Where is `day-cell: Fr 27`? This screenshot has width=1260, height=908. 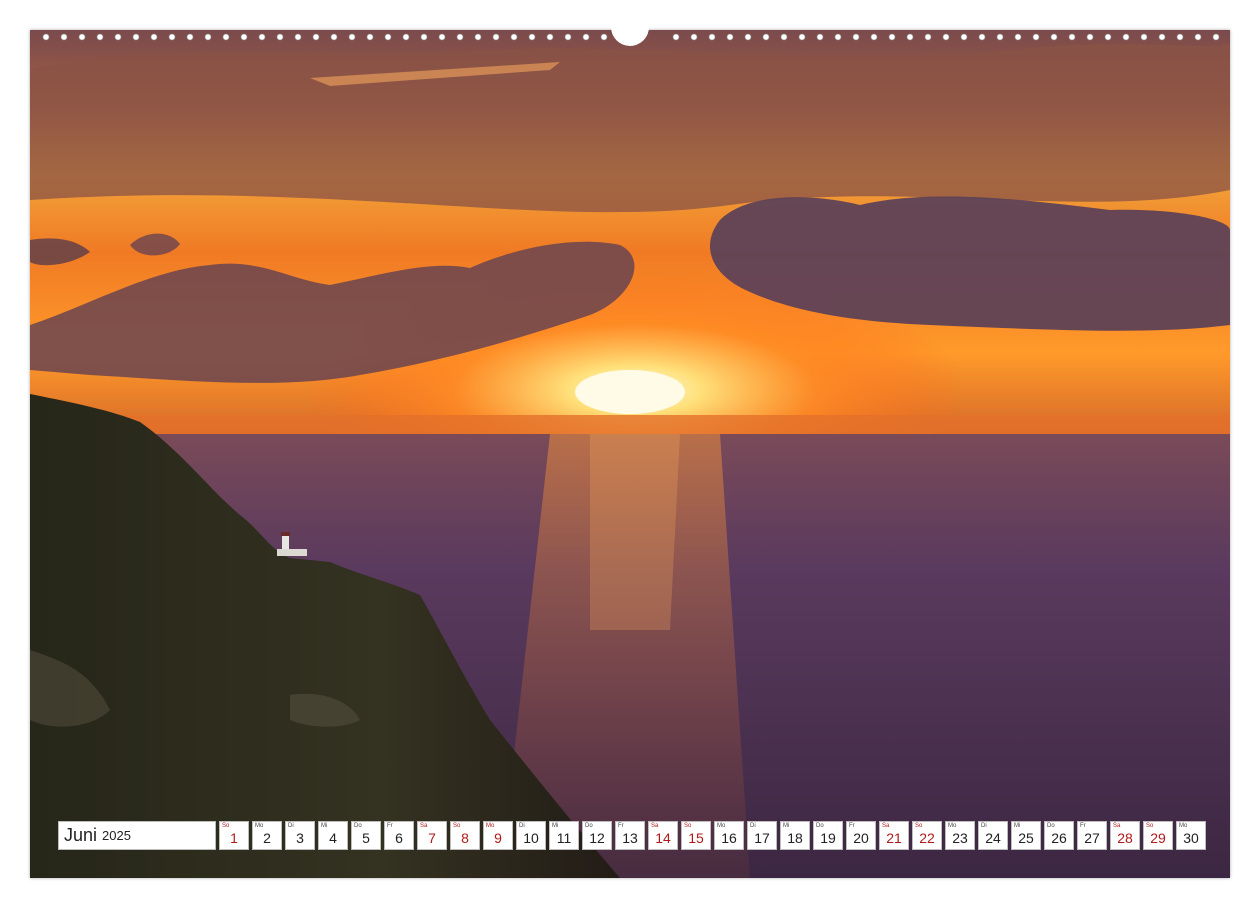
day-cell: Fr 27 is located at coordinates (1092, 835).